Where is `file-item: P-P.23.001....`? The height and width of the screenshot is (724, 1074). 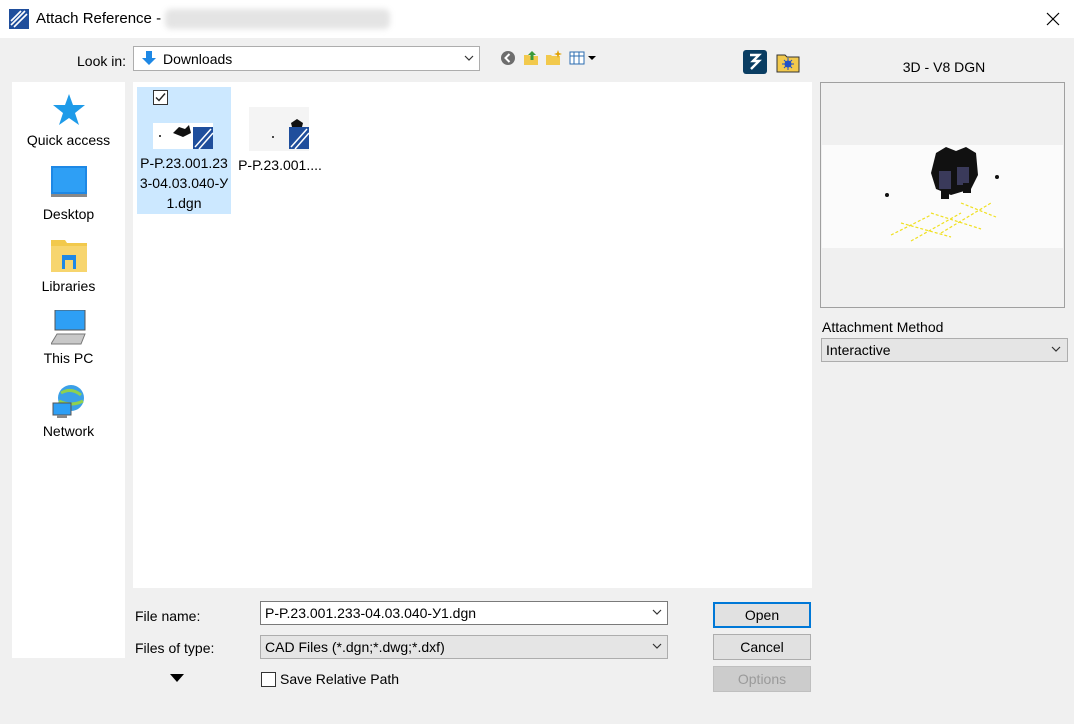 file-item: P-P.23.001.... is located at coordinates (280, 150).